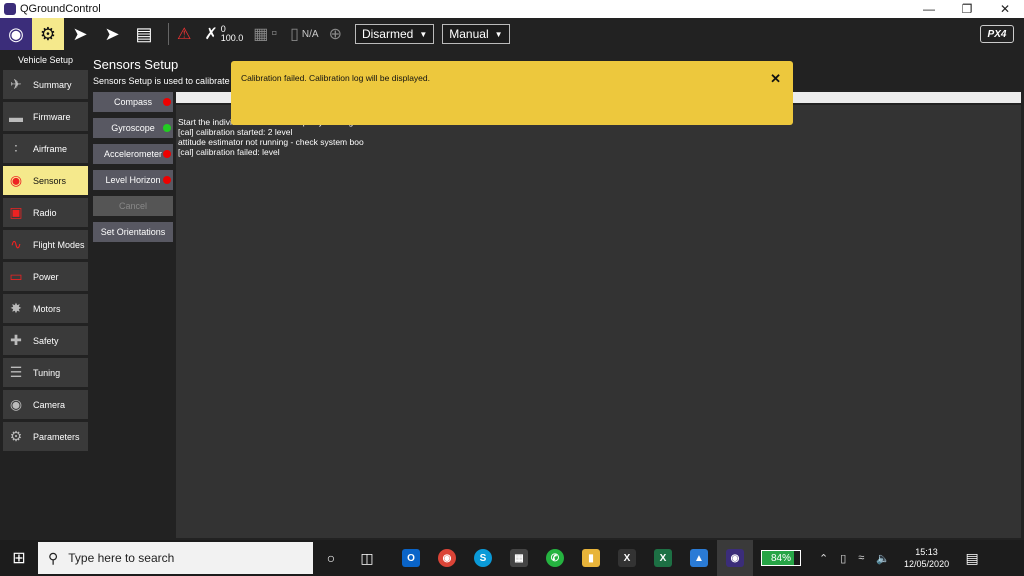 This screenshot has width=1024, height=576. Describe the element at coordinates (45, 372) in the screenshot. I see `sidebar-item-tuning: ☰ Tuning` at that location.